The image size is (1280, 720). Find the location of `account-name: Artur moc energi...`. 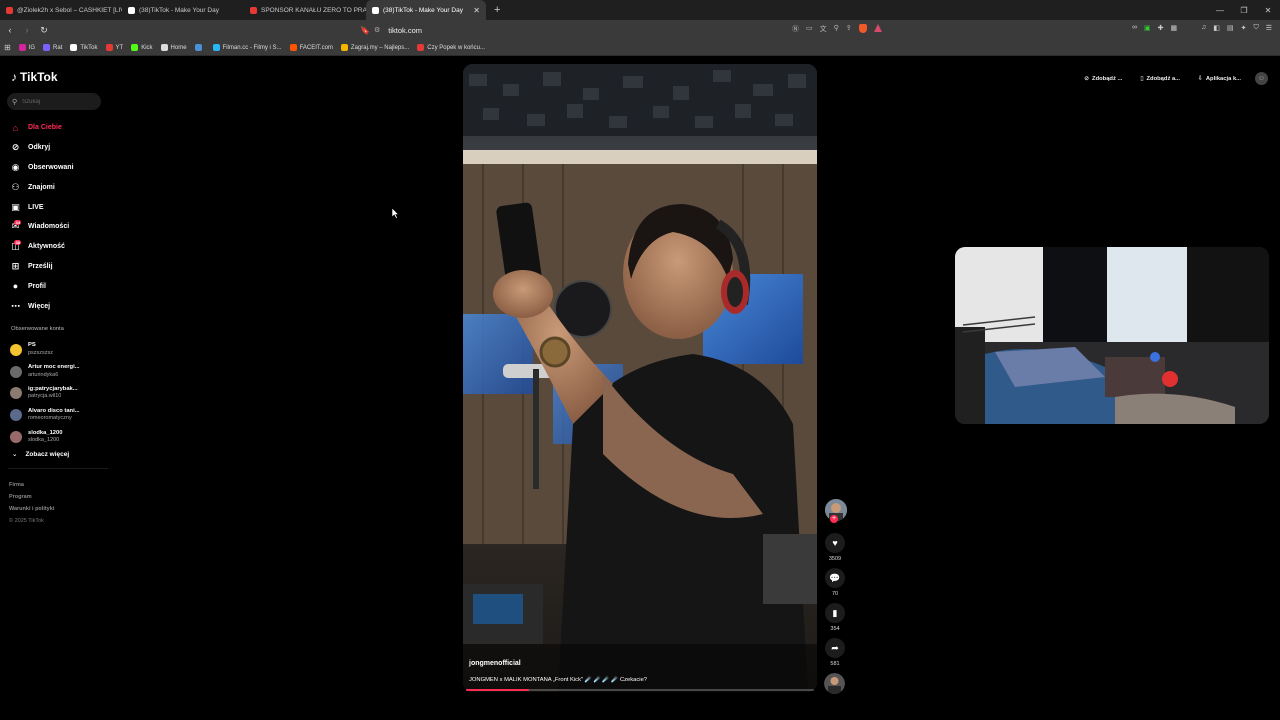

account-name: Artur moc energi... is located at coordinates (54, 367).